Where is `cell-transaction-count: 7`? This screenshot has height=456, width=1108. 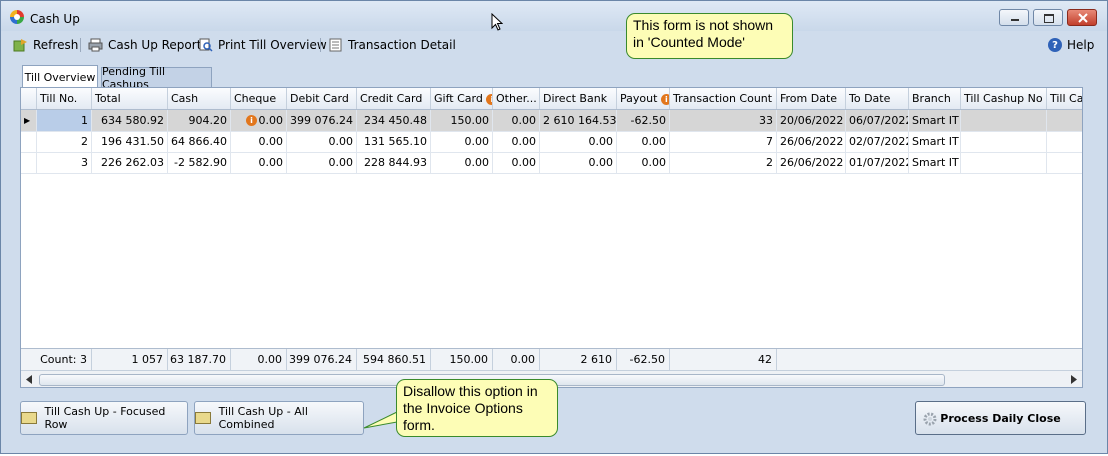
cell-transaction-count: 7 is located at coordinates (723, 141).